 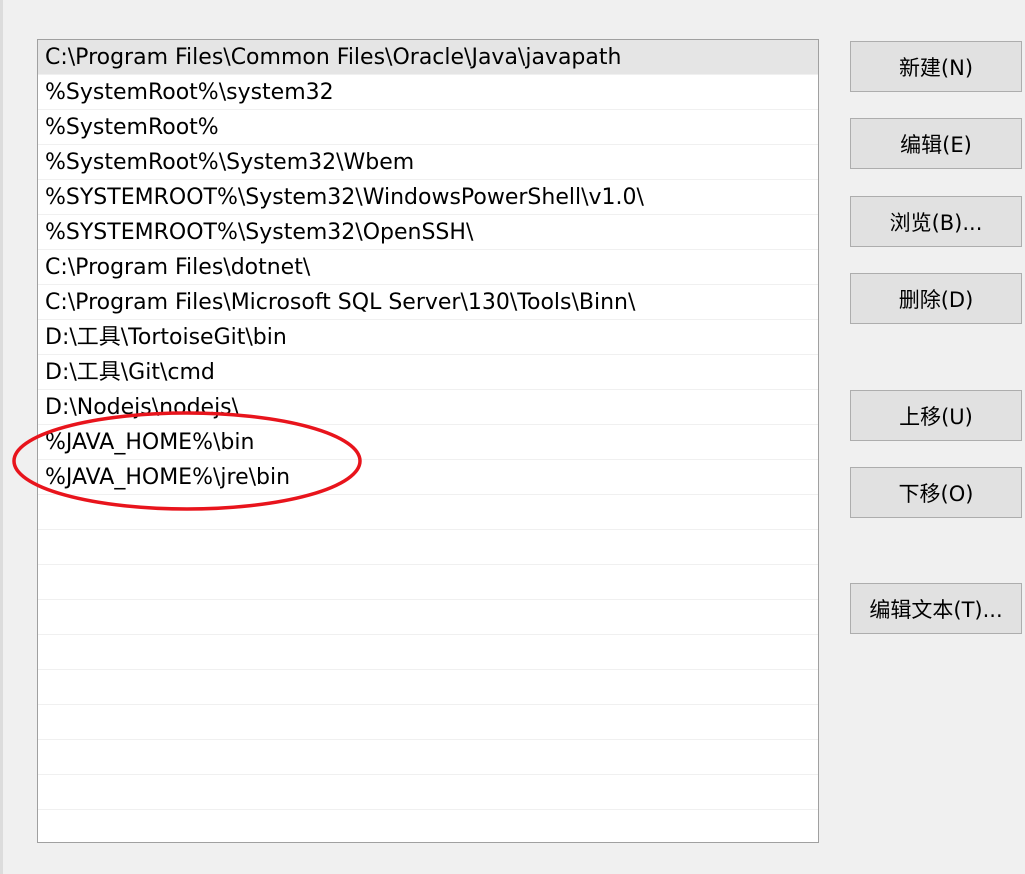 I want to click on list-item: %SystemRoot%\system32, so click(x=428, y=92).